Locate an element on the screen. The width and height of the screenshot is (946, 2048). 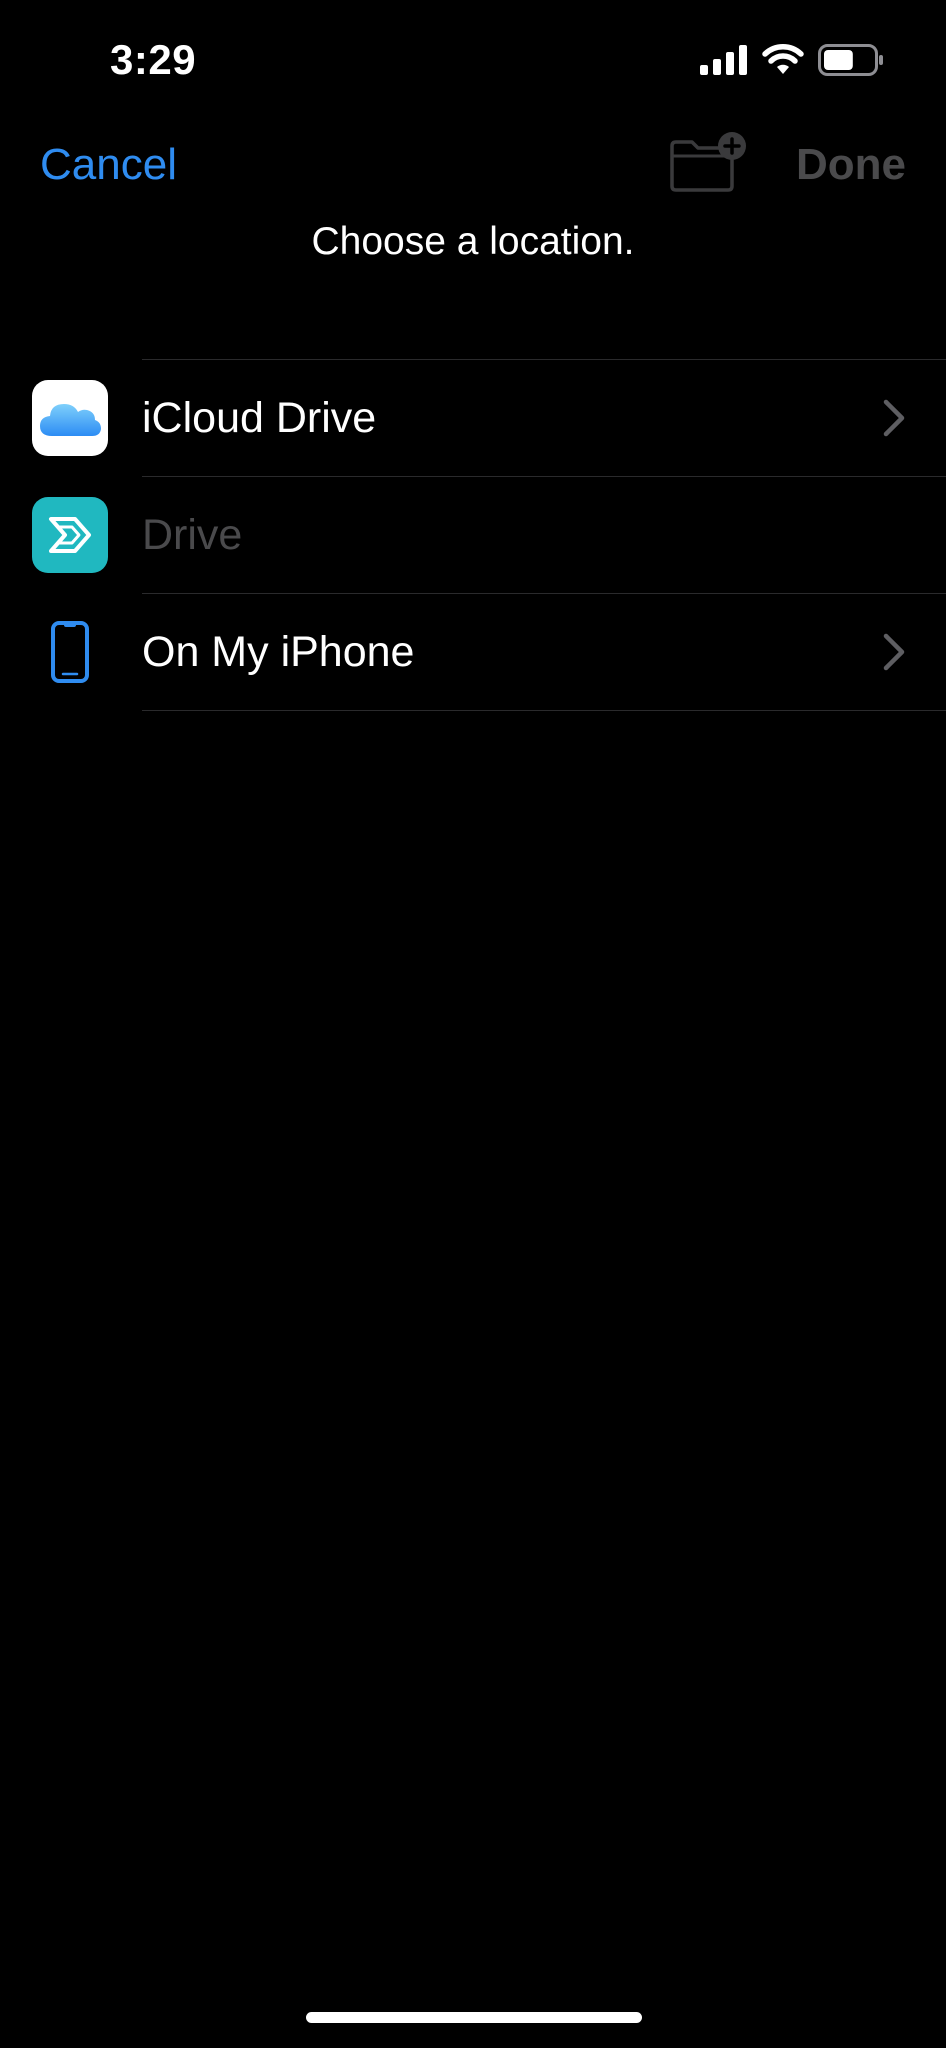
nav-bar: Cancel Done is located at coordinates (473, 170).